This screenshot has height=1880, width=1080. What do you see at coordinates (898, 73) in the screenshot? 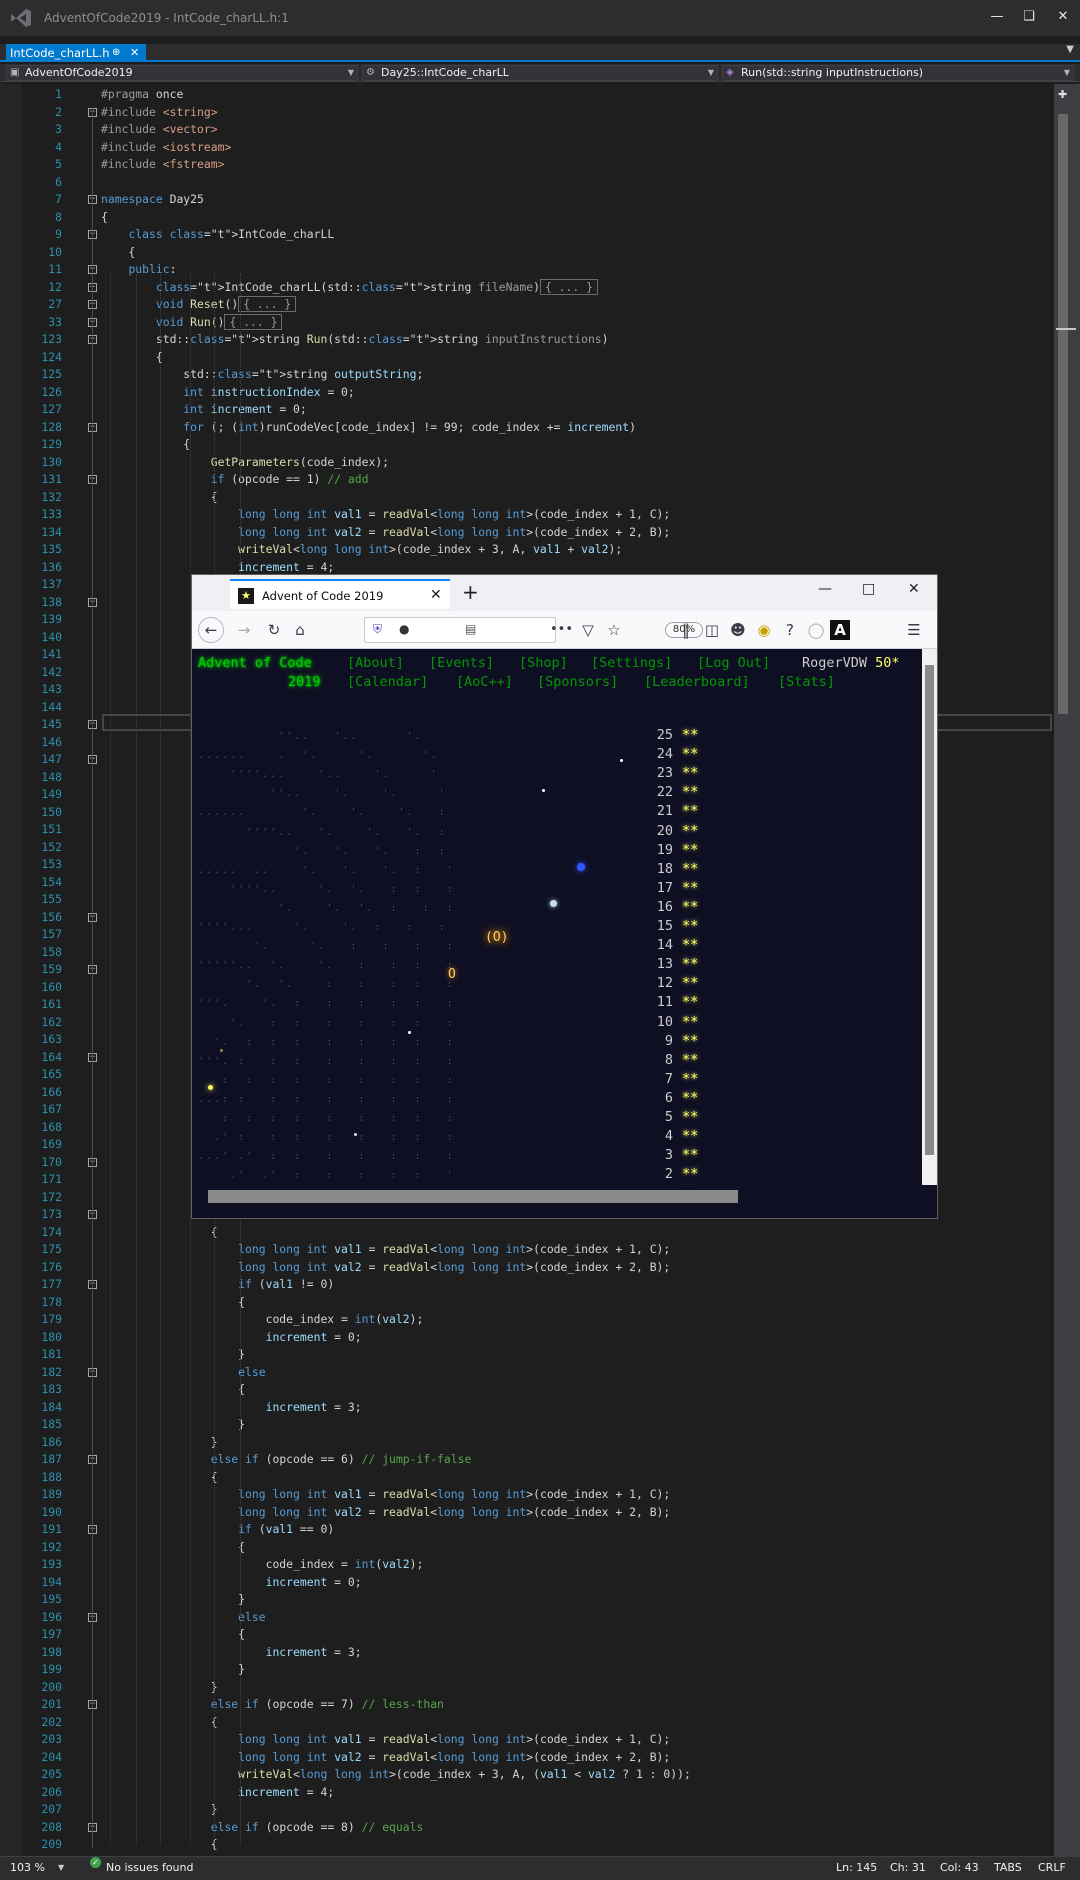
I see `member-dropdown: ◈ Run(std::string inputInstructions) ▼` at bounding box center [898, 73].